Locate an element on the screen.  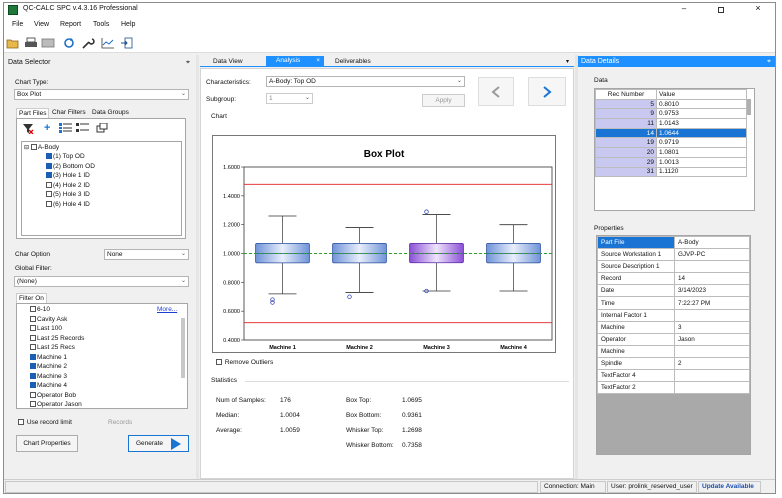
property-row: Source Description 1 is located at coordinates (673, 267).